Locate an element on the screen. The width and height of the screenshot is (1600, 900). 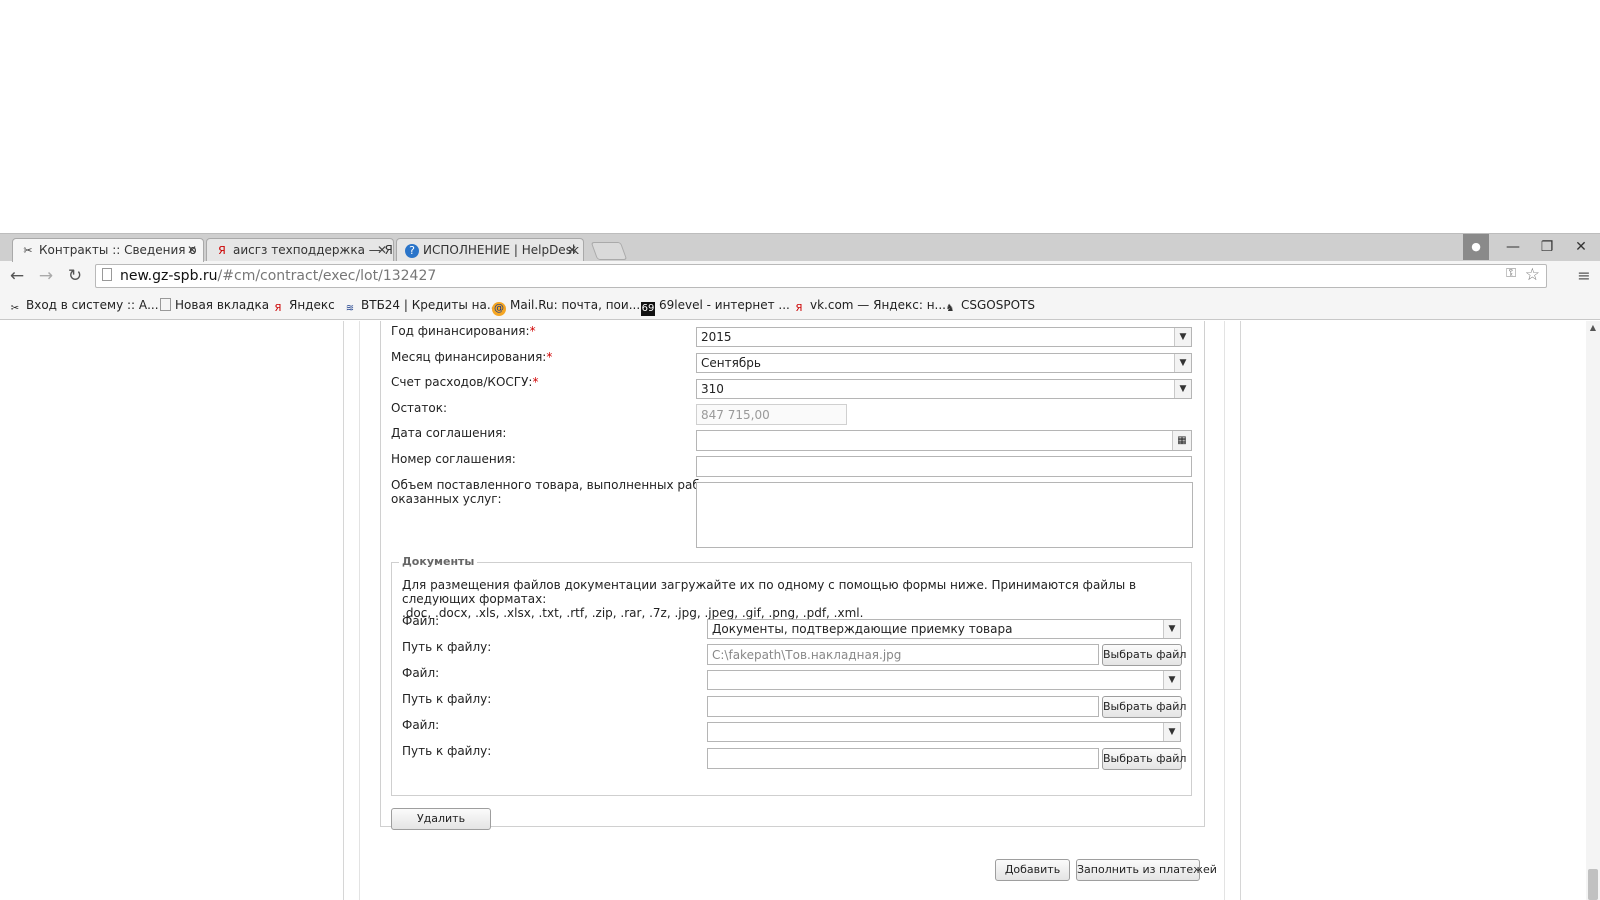
year-select: 2015 ▼ is located at coordinates (944, 337).